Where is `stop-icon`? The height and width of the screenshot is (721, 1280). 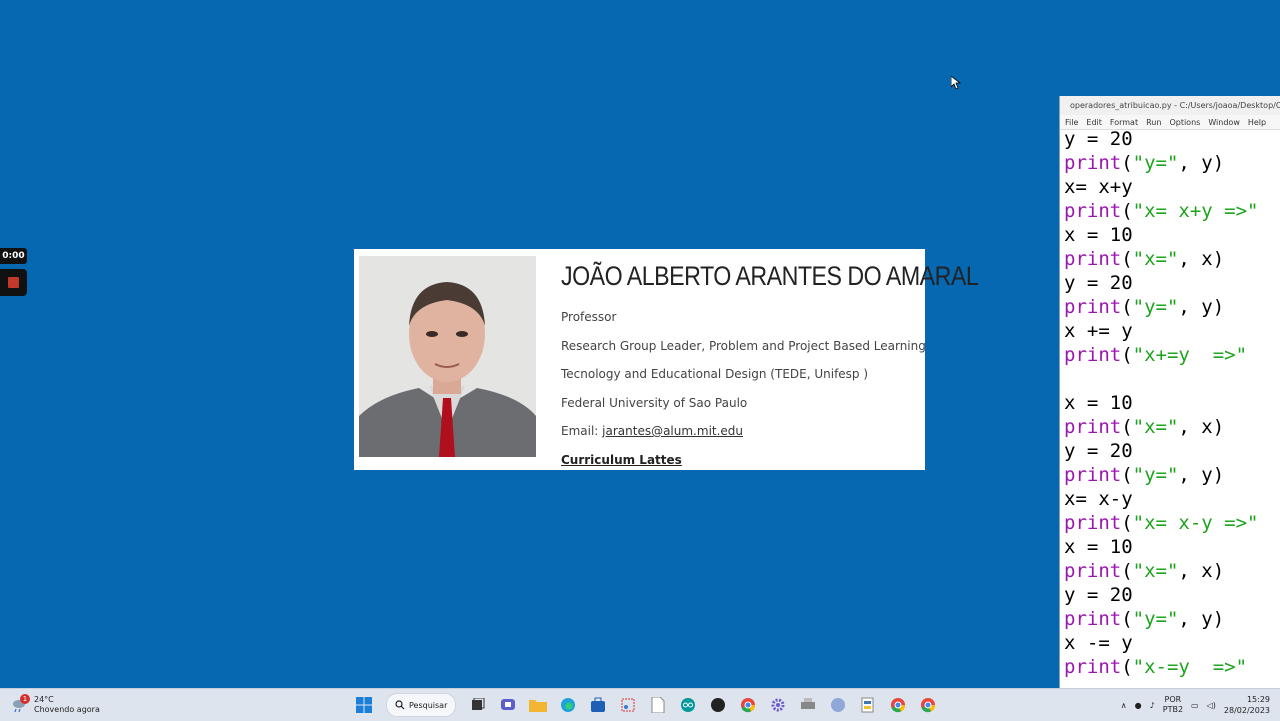 stop-icon is located at coordinates (13, 282).